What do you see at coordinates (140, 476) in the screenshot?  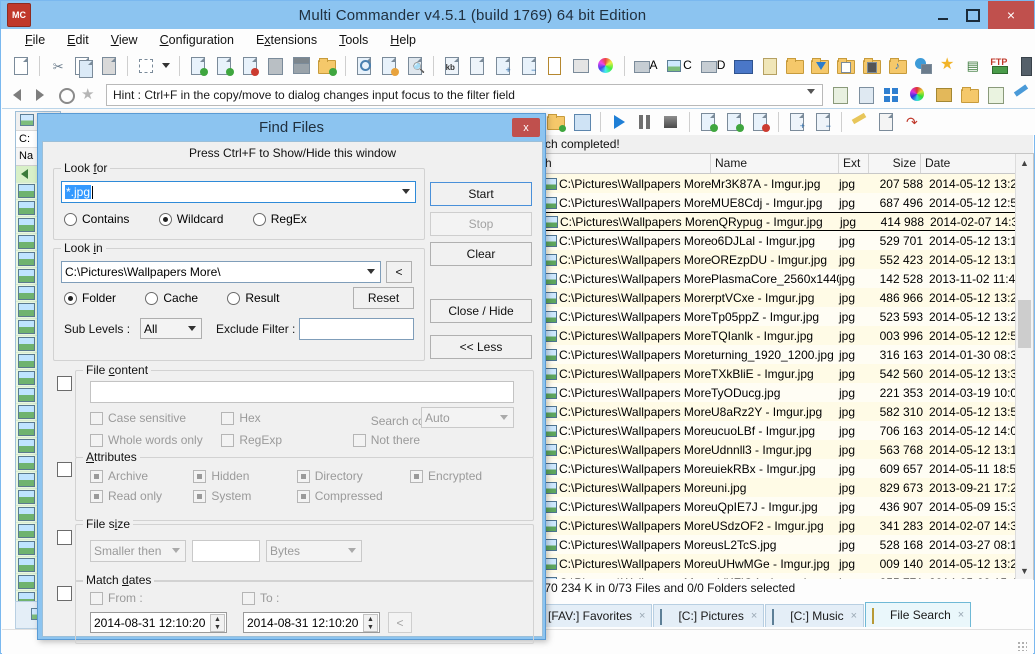 I see `attr-archive: Archive` at bounding box center [140, 476].